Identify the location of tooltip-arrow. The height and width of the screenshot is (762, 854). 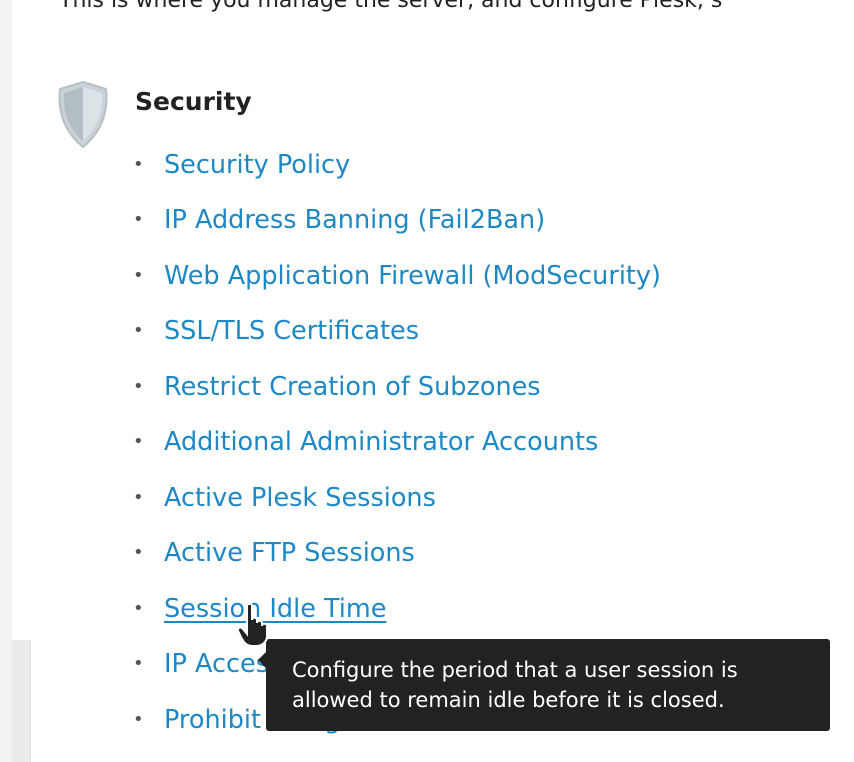
(262, 660).